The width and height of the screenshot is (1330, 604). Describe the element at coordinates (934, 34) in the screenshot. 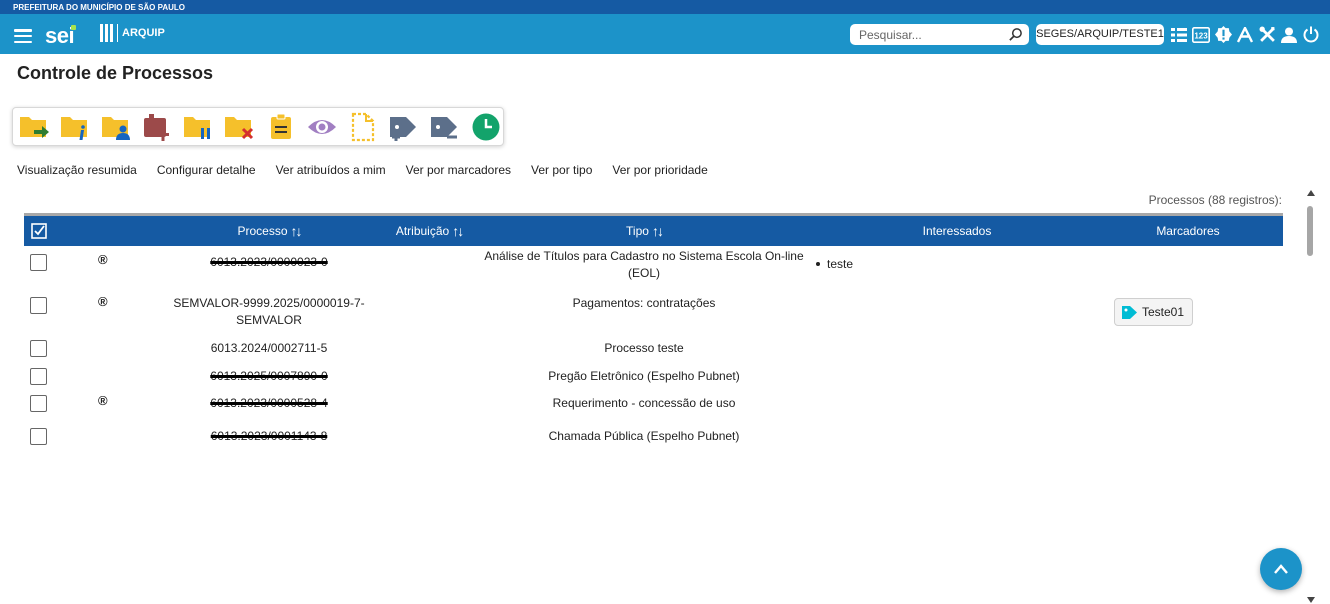

I see `search-input` at that location.